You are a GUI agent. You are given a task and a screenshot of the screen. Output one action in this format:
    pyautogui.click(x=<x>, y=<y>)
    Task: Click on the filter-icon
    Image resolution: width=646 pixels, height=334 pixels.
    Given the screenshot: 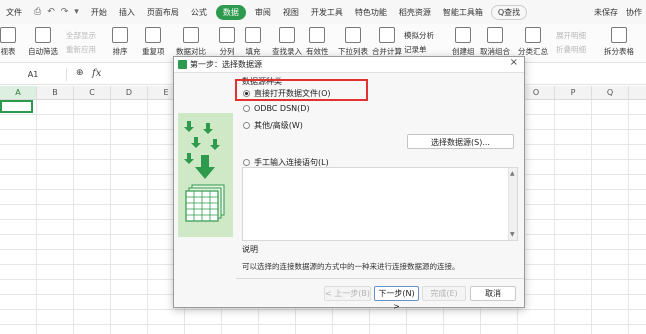 What is the action you would take?
    pyautogui.click(x=43, y=35)
    